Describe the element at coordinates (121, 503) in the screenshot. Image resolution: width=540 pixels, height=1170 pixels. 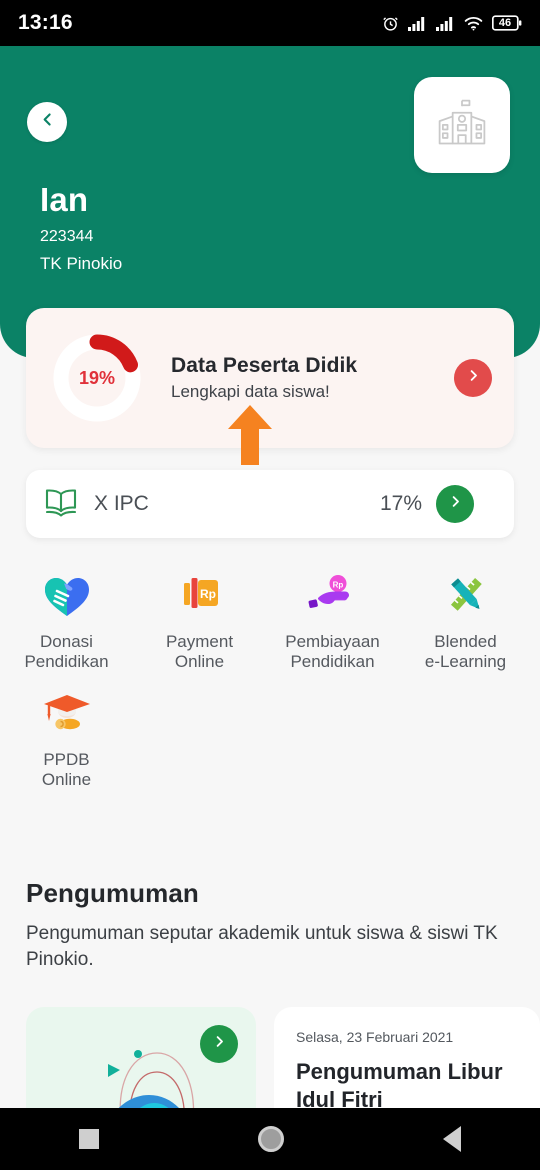
I see `class-name-label: X IPC` at that location.